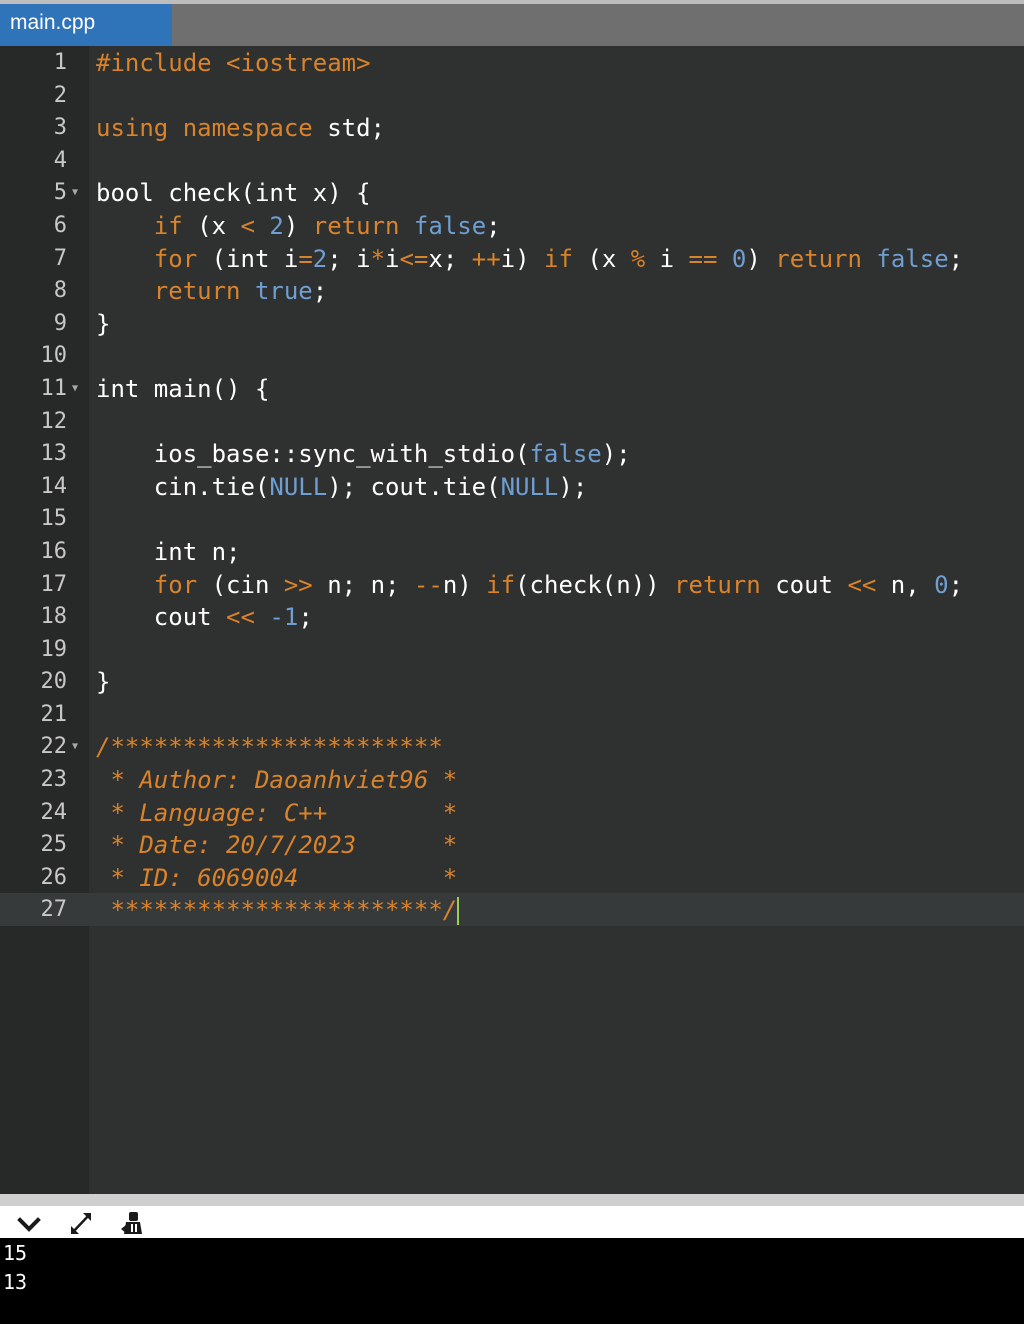 The width and height of the screenshot is (1024, 1324). Describe the element at coordinates (512, 1200) in the screenshot. I see `panel-splitter` at that location.